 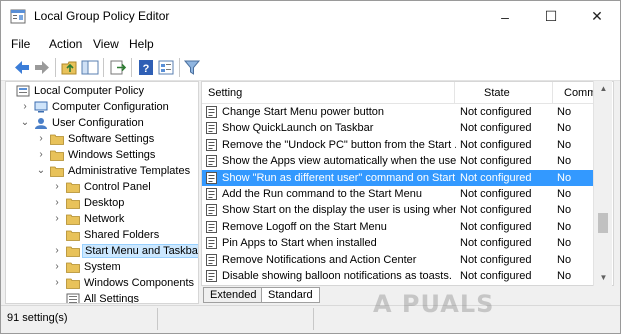 What do you see at coordinates (603, 223) in the screenshot?
I see `scroll-thumb` at bounding box center [603, 223].